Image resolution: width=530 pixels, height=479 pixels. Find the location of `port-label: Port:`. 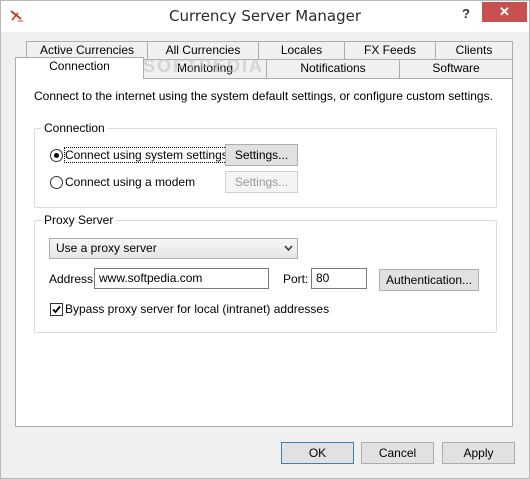

port-label: Port: is located at coordinates (296, 279).